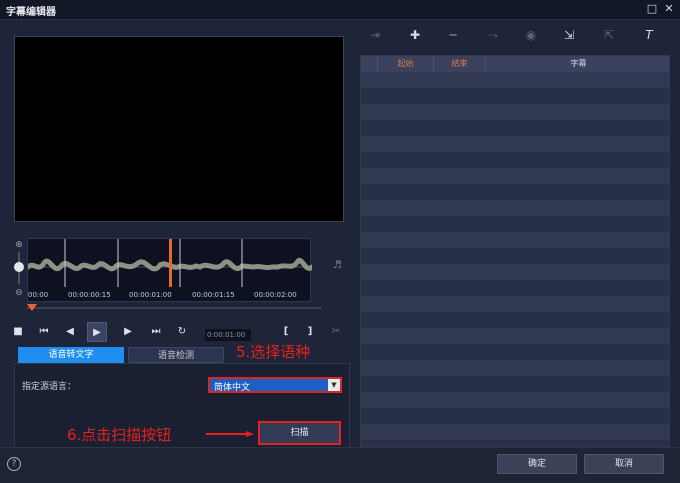  Describe the element at coordinates (31, 12) in the screenshot. I see `window-title: 字幕编辑器` at that location.